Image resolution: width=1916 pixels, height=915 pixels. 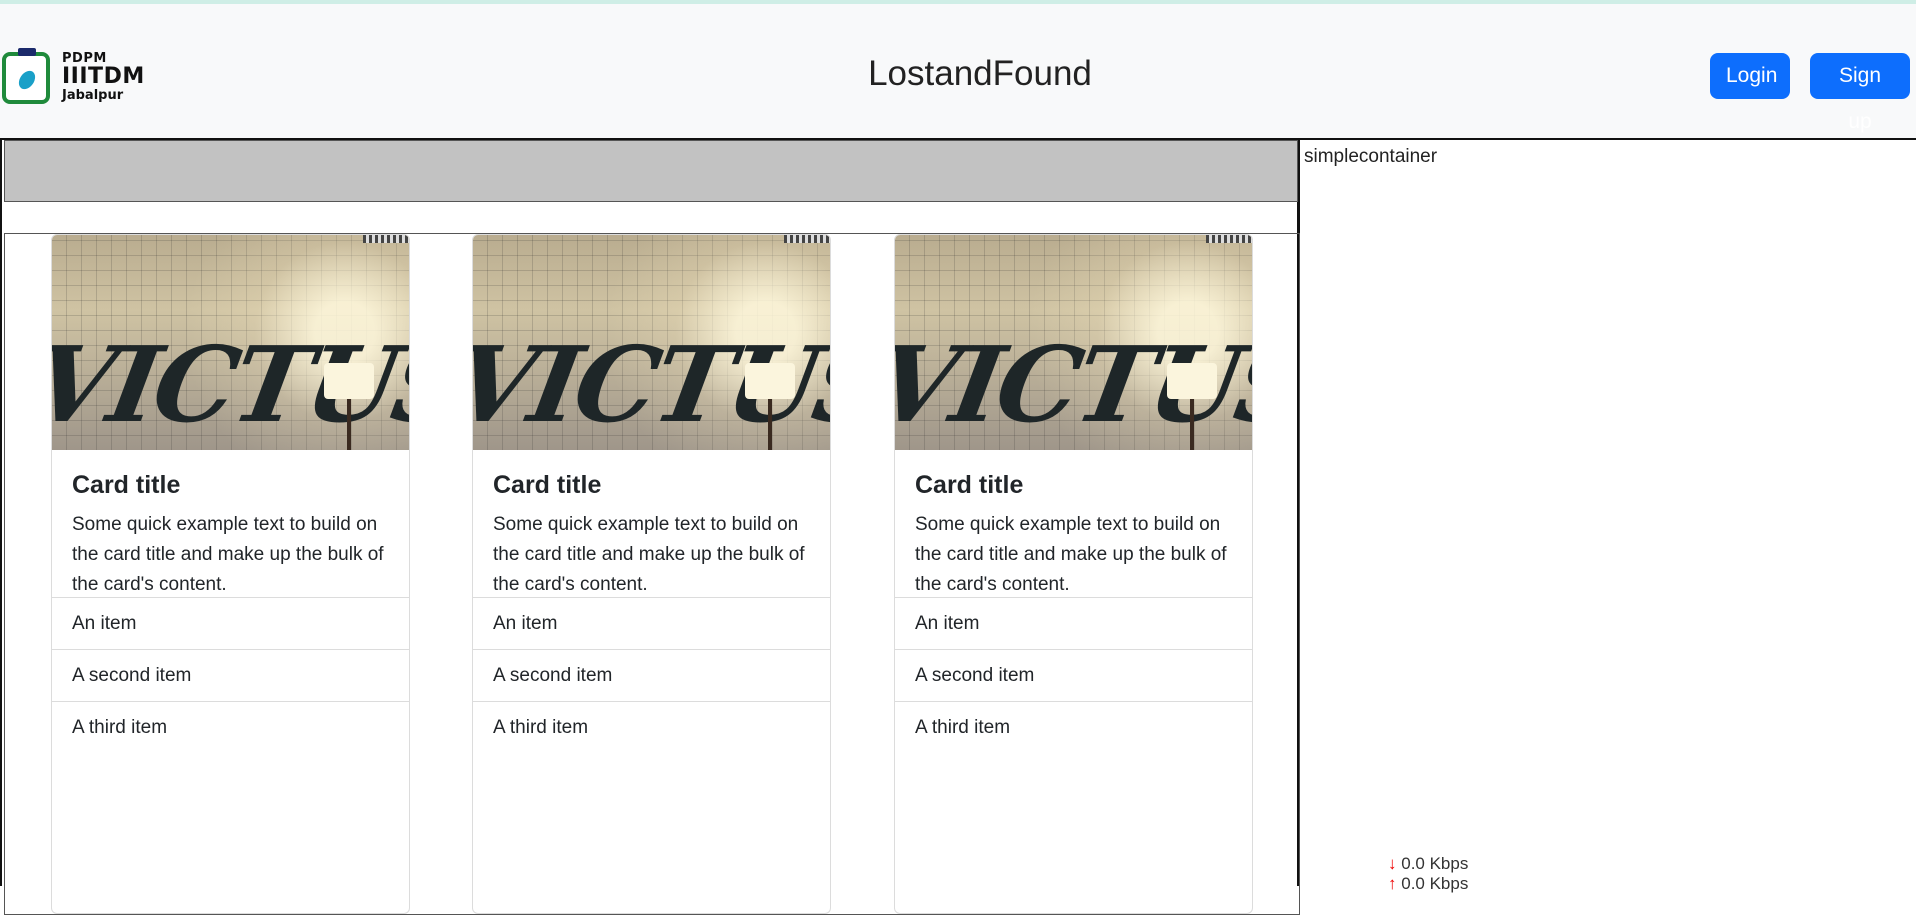 I want to click on upload-arrow-icon: ↑, so click(x=1392, y=883).